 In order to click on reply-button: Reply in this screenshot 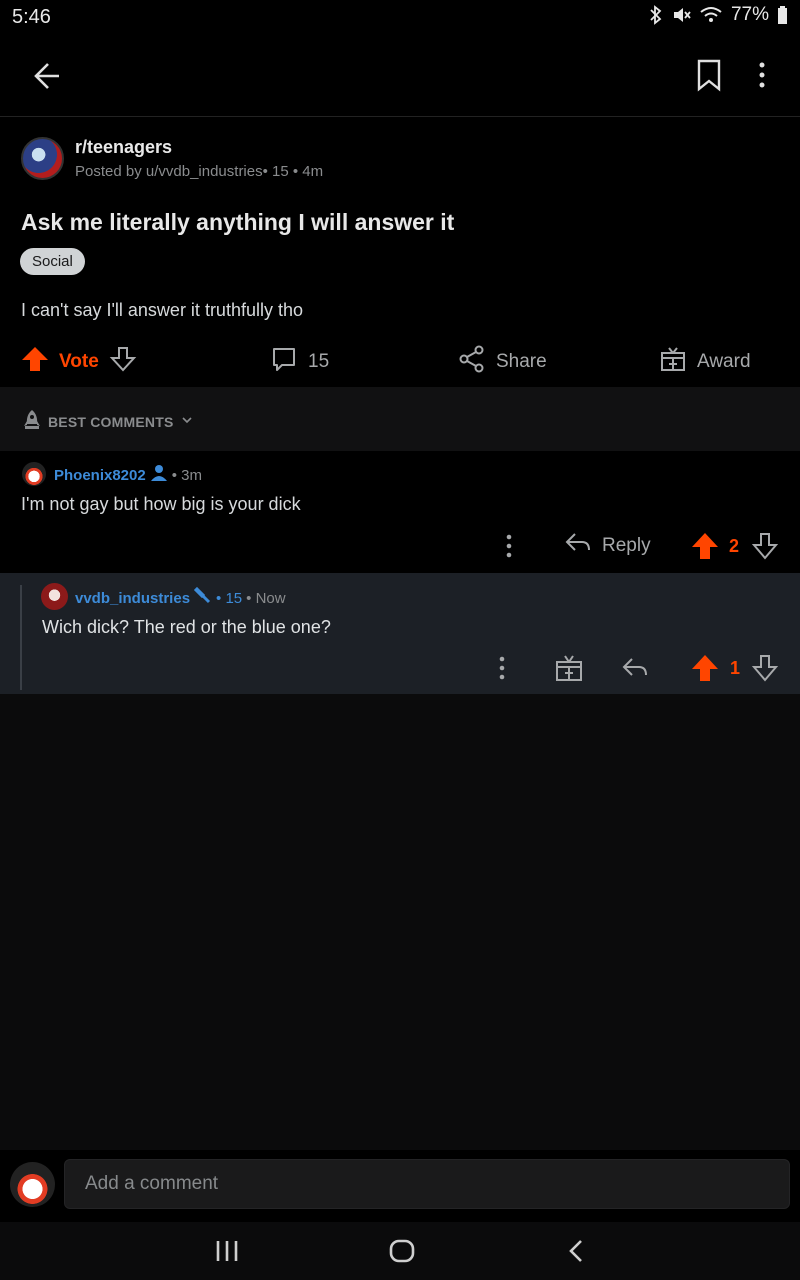, I will do `click(607, 546)`.